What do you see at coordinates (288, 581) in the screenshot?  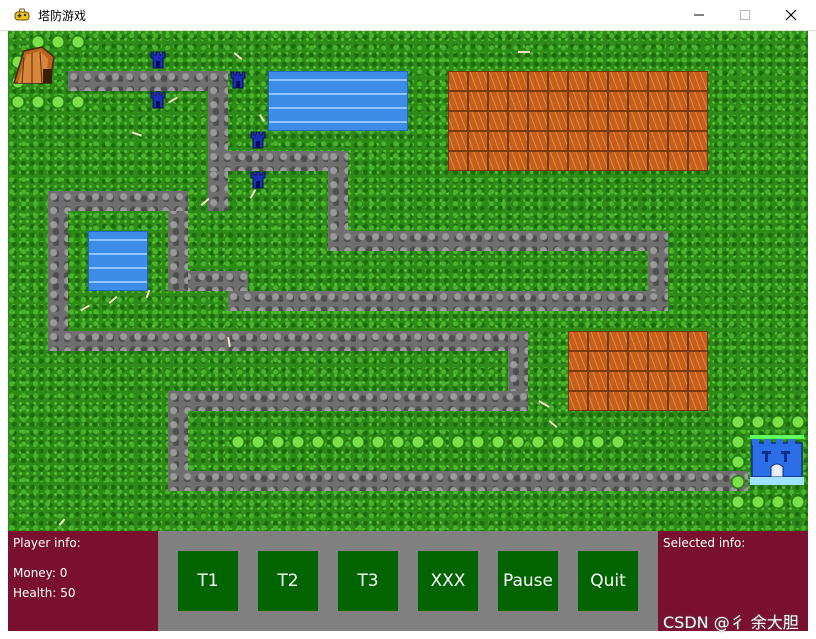 I see `t2-button: T2` at bounding box center [288, 581].